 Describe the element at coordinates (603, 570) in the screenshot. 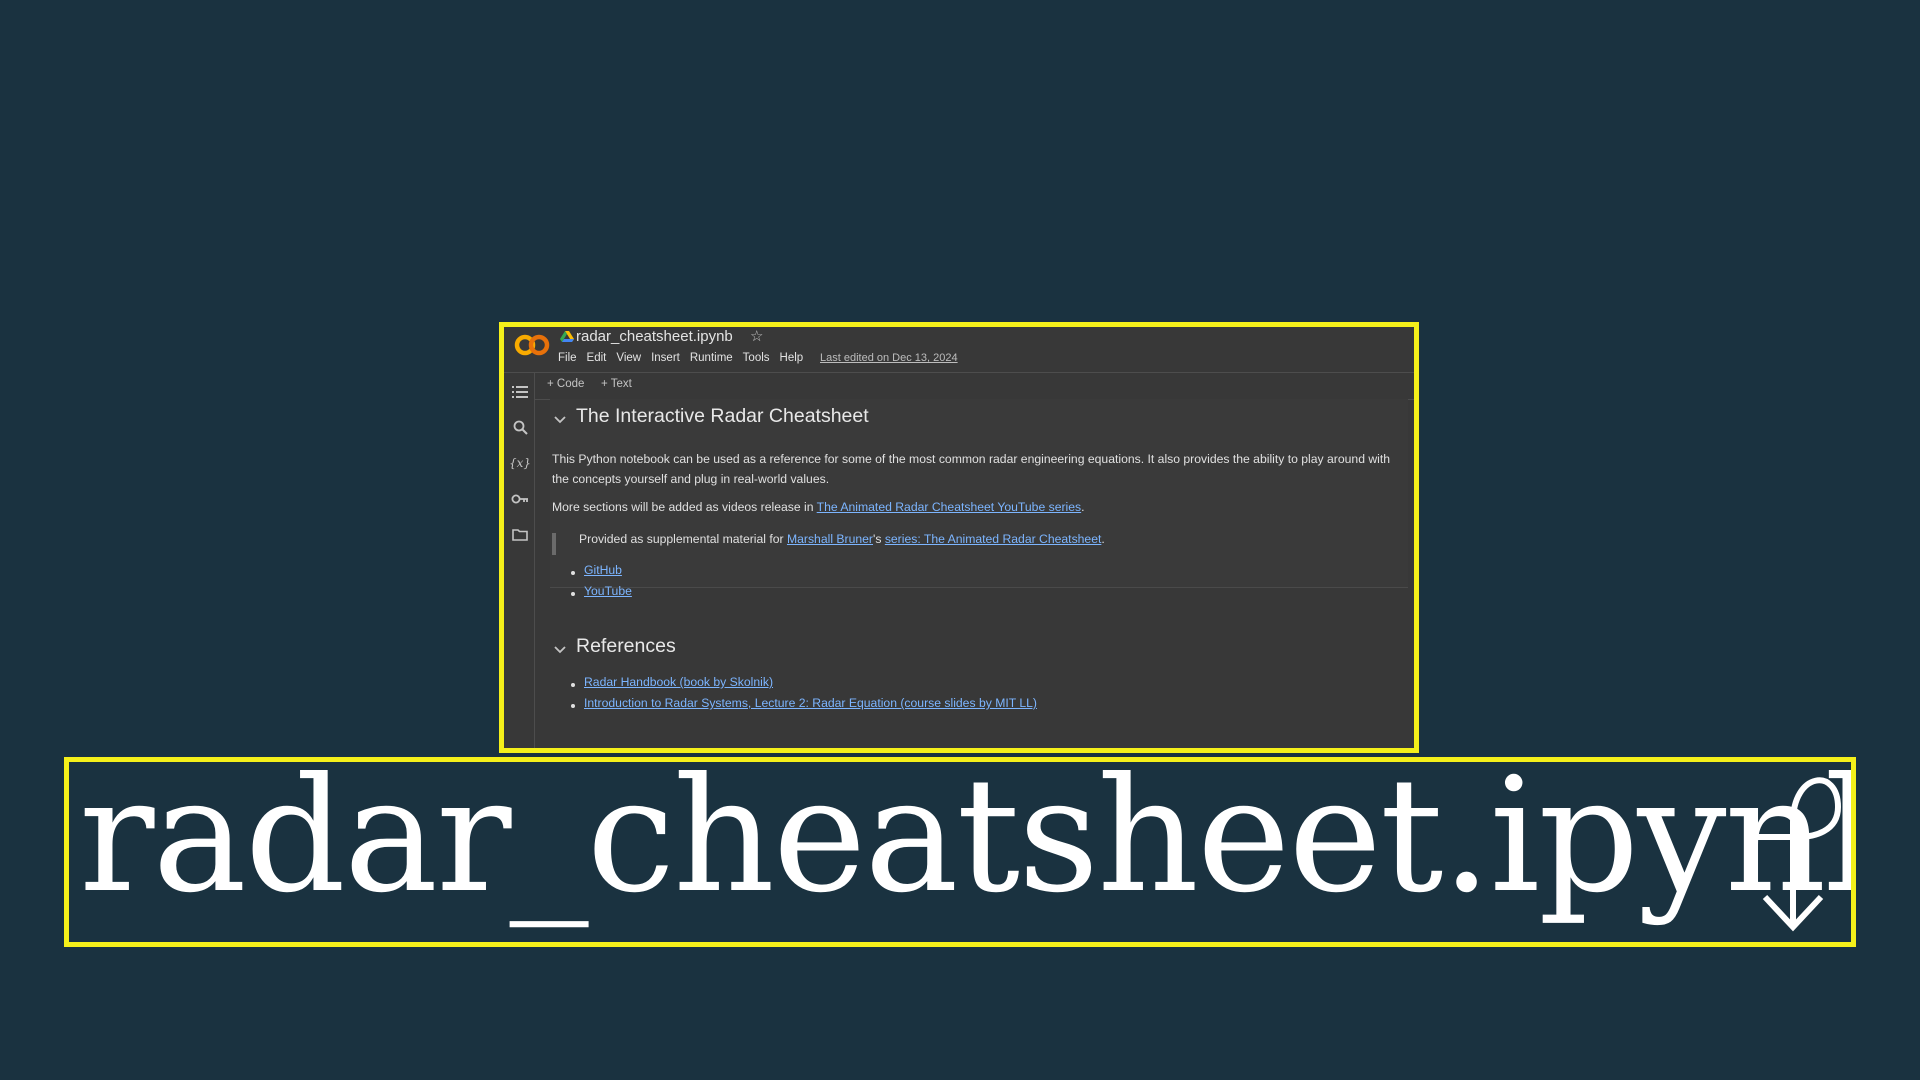

I see `github-link: GitHub` at that location.